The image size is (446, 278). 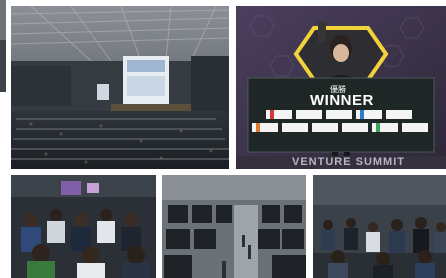 I want to click on event-name-banner: VENTURE SUMMIT, so click(x=348, y=162).